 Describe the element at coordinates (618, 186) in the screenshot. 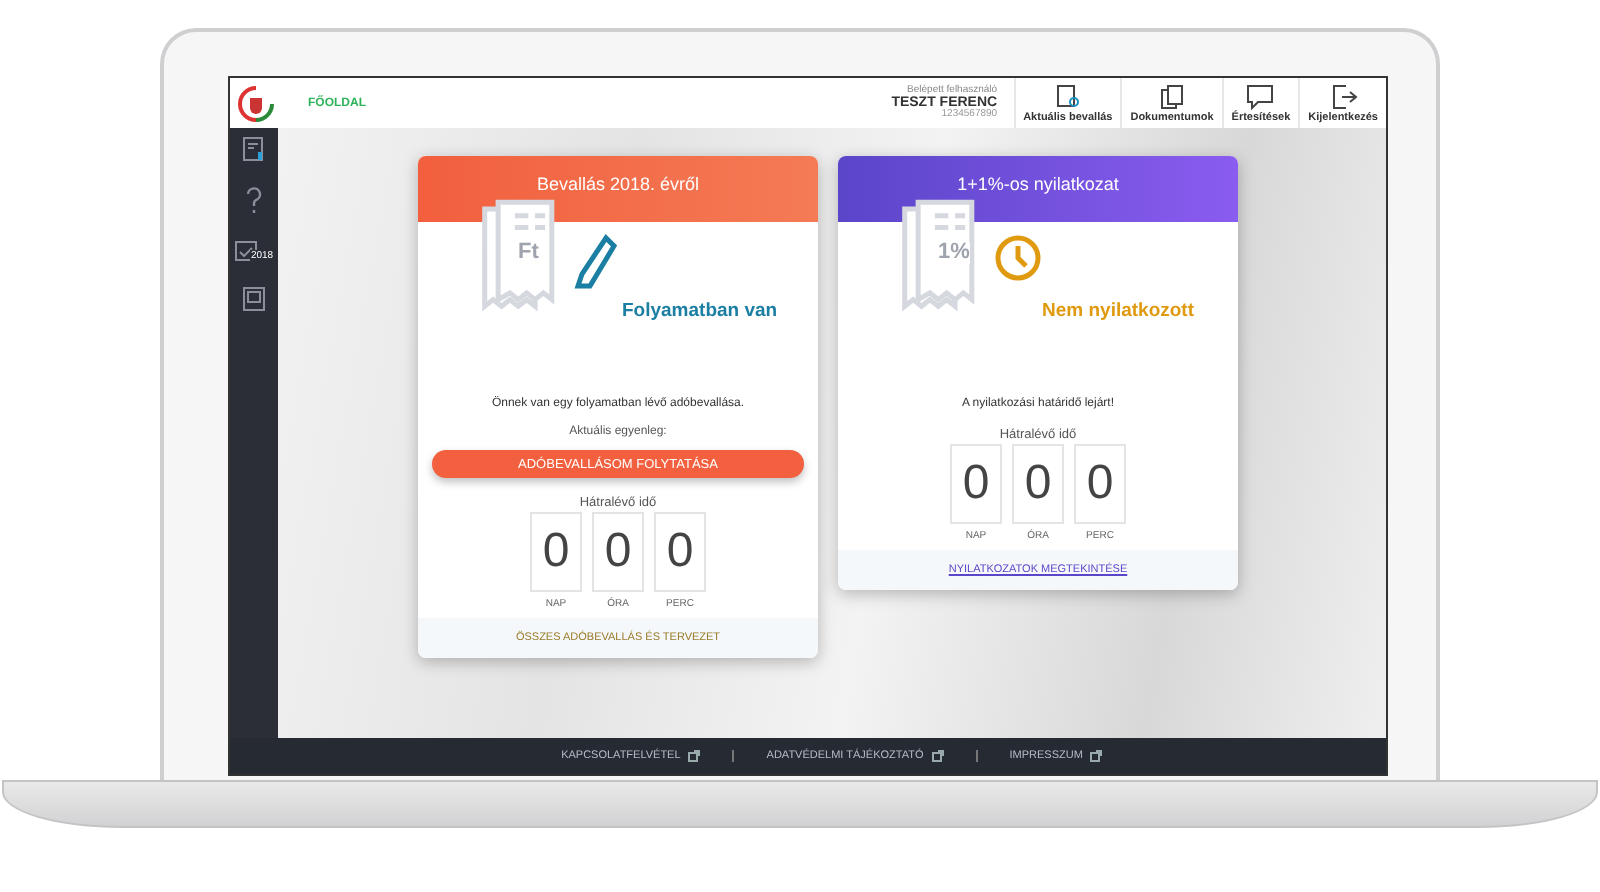

I see `card-title: Bevallás 2018. évről` at that location.